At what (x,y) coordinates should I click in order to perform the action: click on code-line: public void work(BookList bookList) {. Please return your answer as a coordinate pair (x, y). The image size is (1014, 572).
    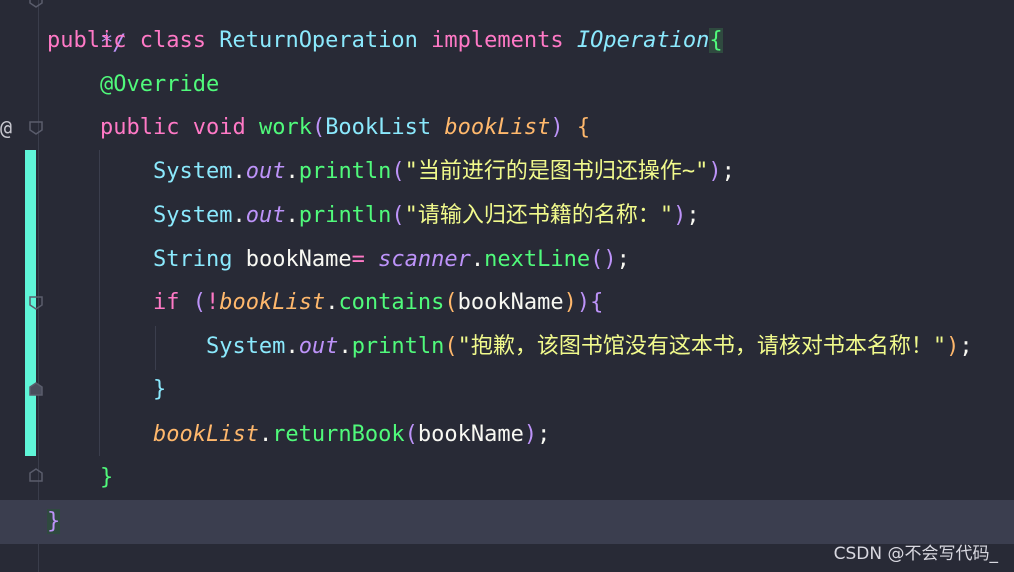
    Looking at the image, I should click on (318, 128).